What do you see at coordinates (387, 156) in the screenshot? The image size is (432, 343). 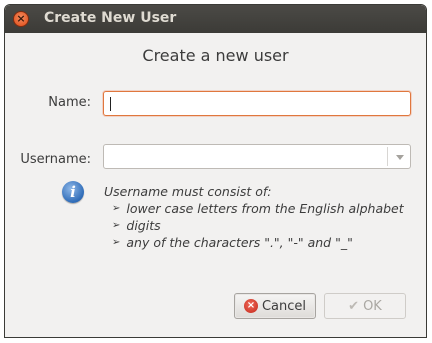 I see `combo-separator` at bounding box center [387, 156].